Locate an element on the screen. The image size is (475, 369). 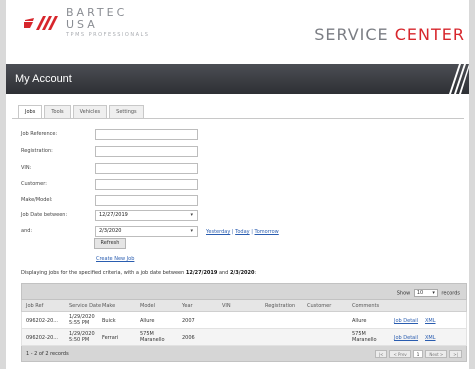
tab-tools: Tools is located at coordinates (57, 111).